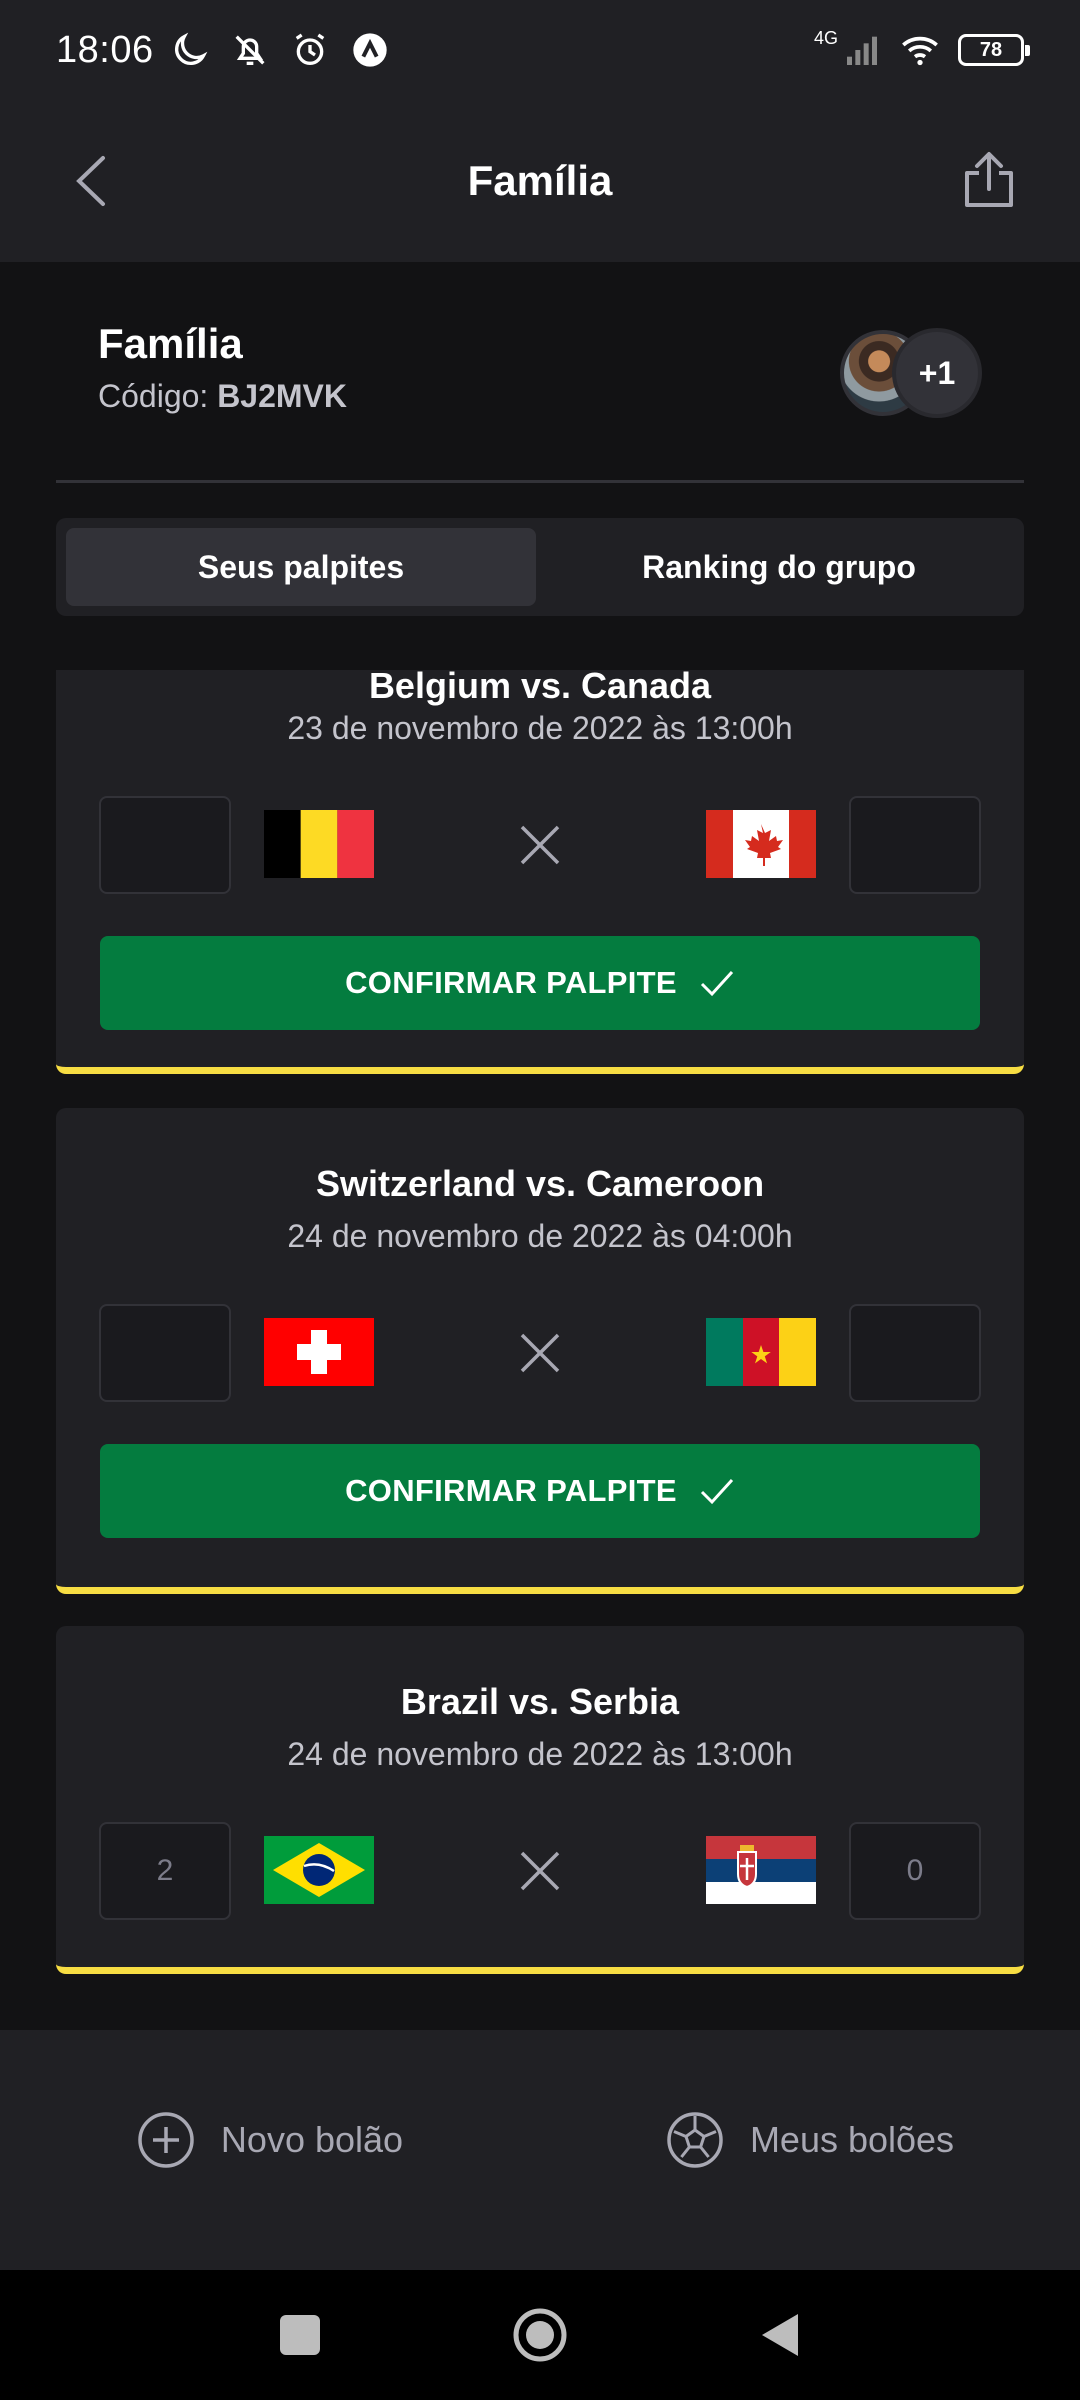 This screenshot has width=1080, height=2400. Describe the element at coordinates (250, 50) in the screenshot. I see `bell-muted-icon` at that location.